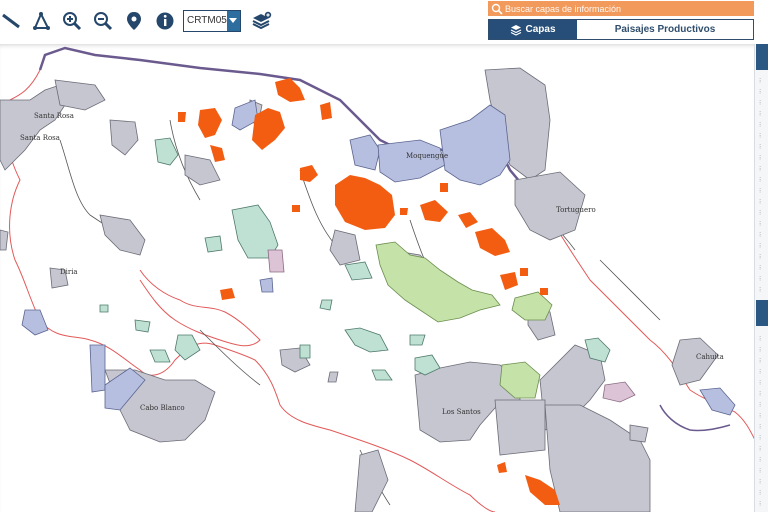 This screenshot has height=517, width=768. Describe the element at coordinates (762, 57) in the screenshot. I see `rail-tab-top` at that location.